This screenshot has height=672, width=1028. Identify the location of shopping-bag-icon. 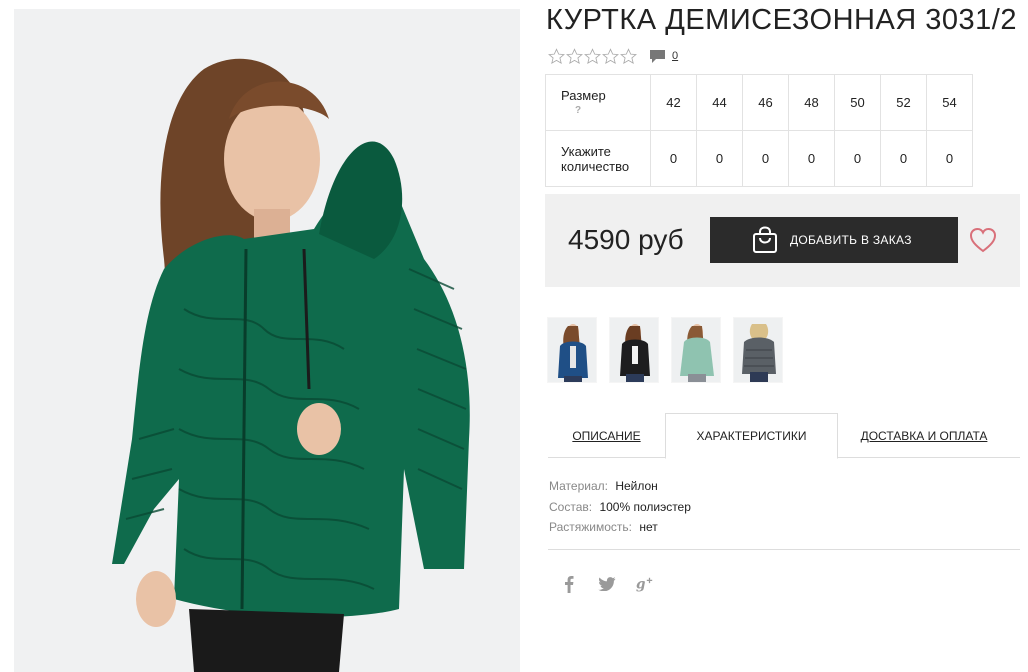
(765, 240).